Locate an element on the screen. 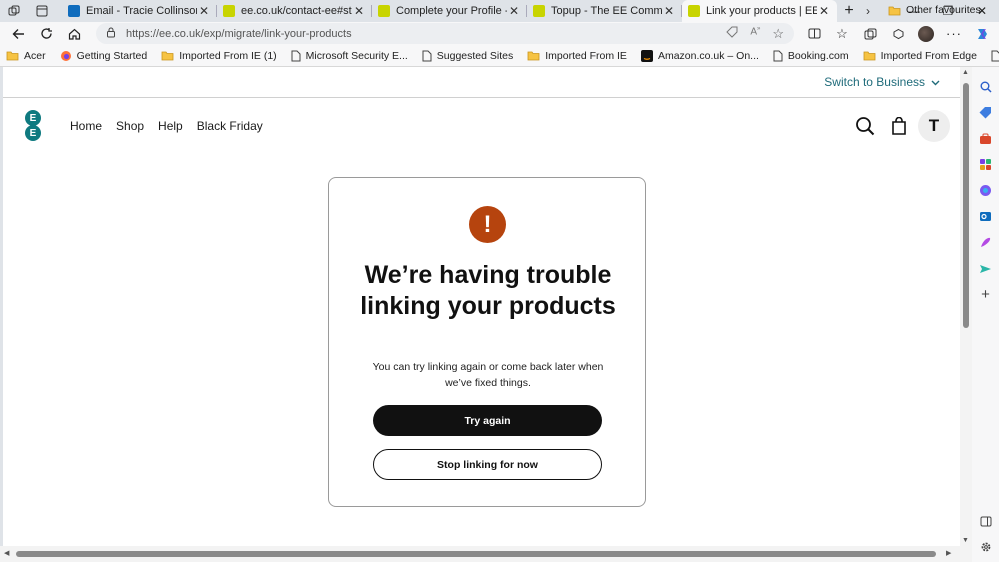  browser-tab: ee.co.uk/contact-ee#state=ey/pa✕ is located at coordinates (294, 11).